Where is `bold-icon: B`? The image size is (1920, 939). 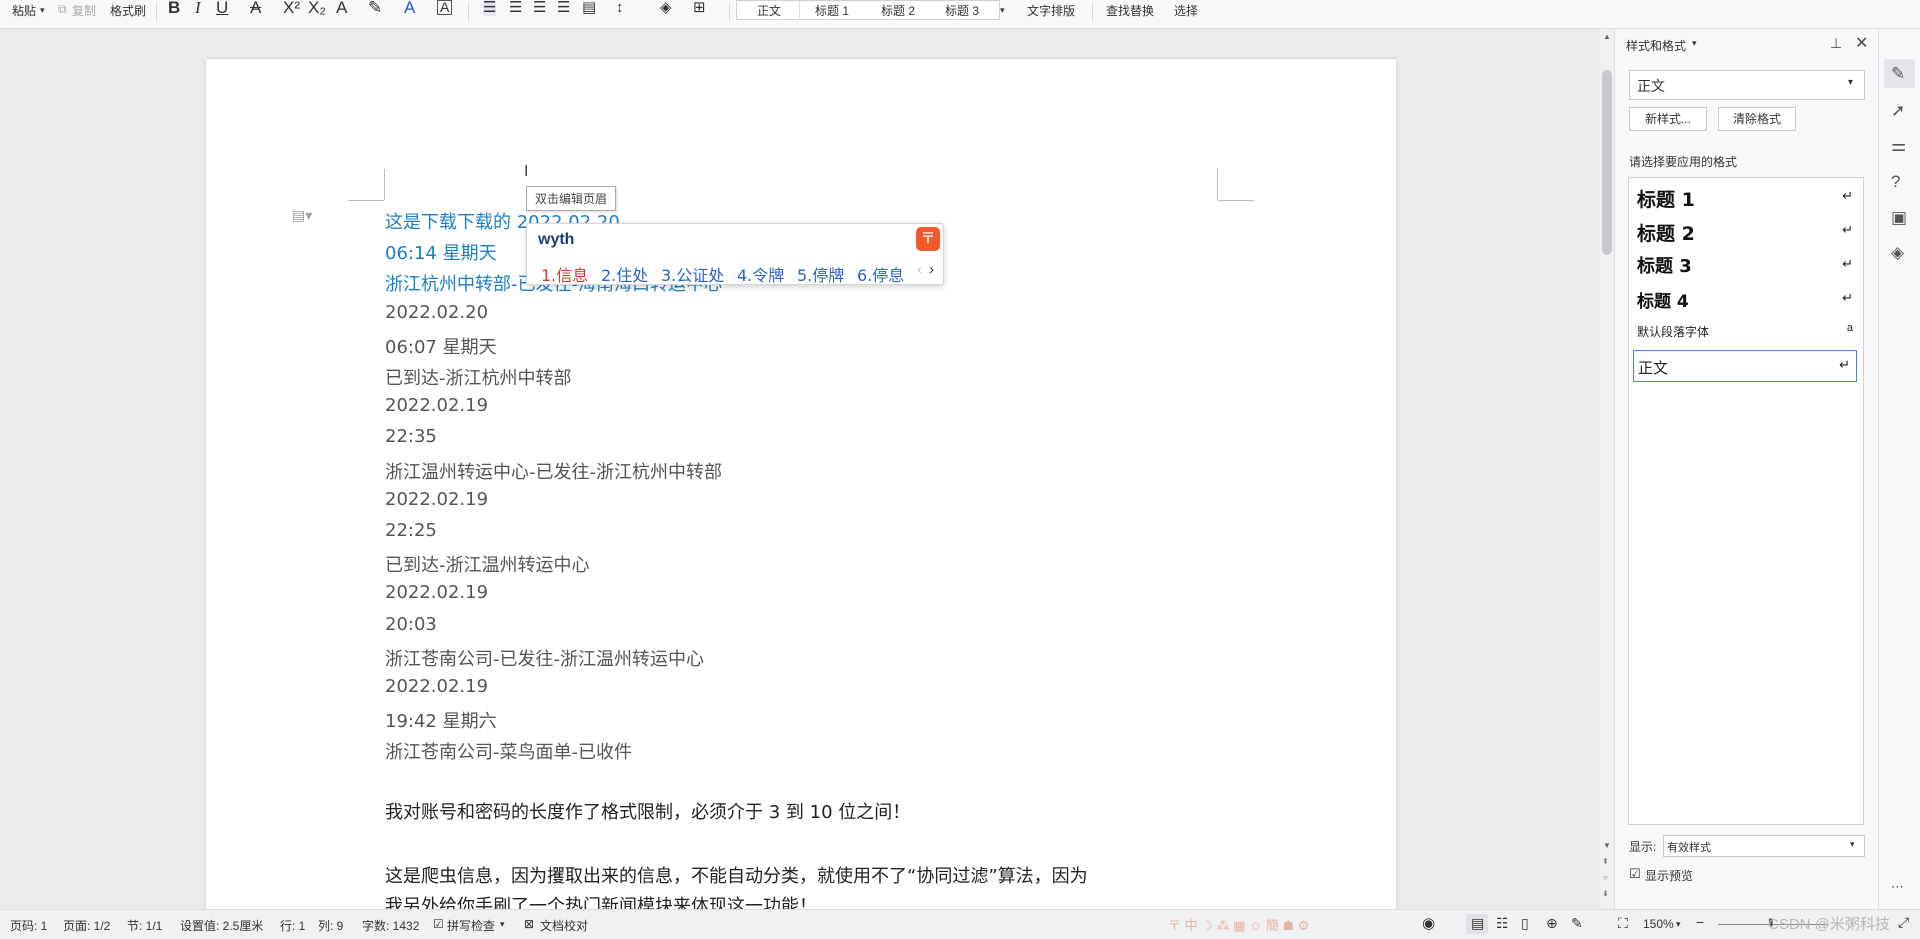 bold-icon: B is located at coordinates (174, 8).